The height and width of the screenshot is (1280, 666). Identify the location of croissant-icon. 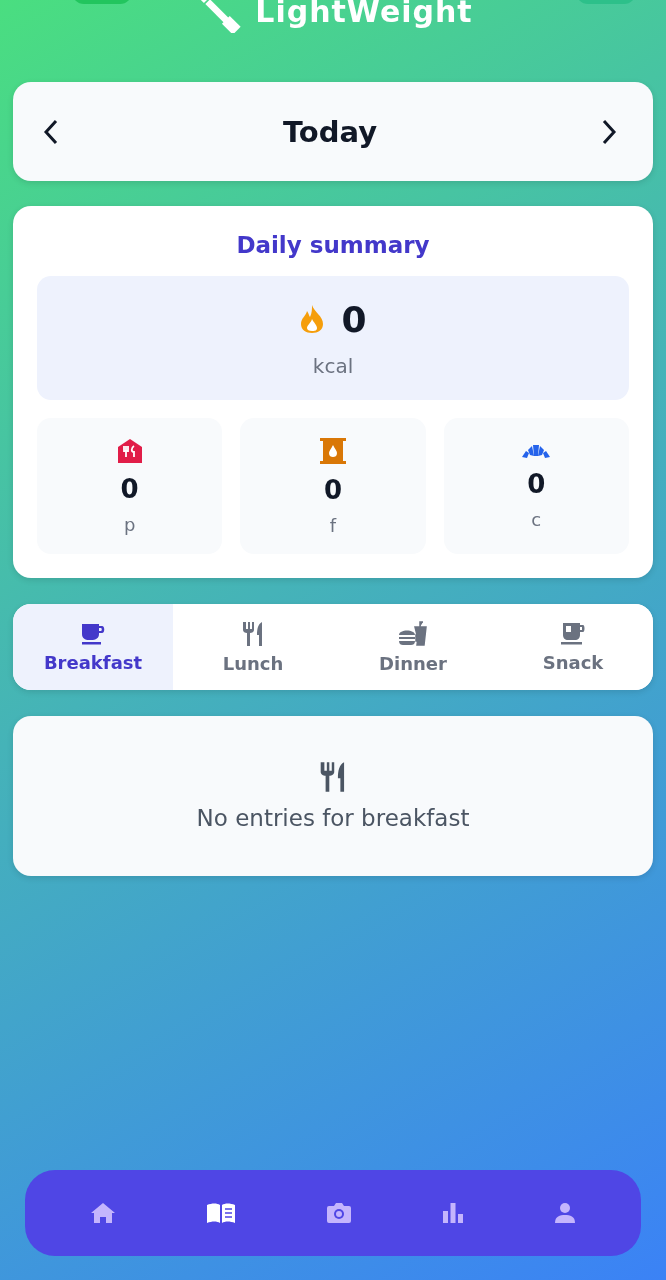
(536, 450).